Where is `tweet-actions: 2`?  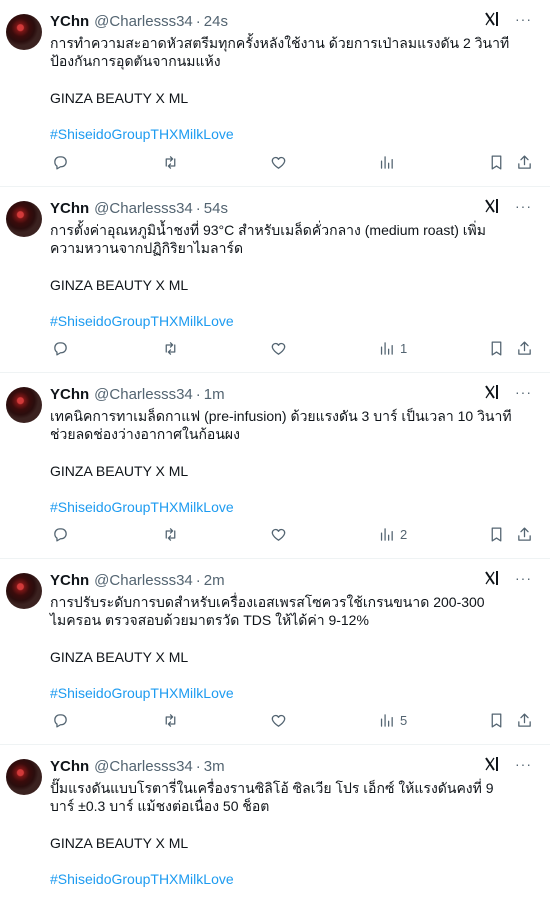 tweet-actions: 2 is located at coordinates (295, 536).